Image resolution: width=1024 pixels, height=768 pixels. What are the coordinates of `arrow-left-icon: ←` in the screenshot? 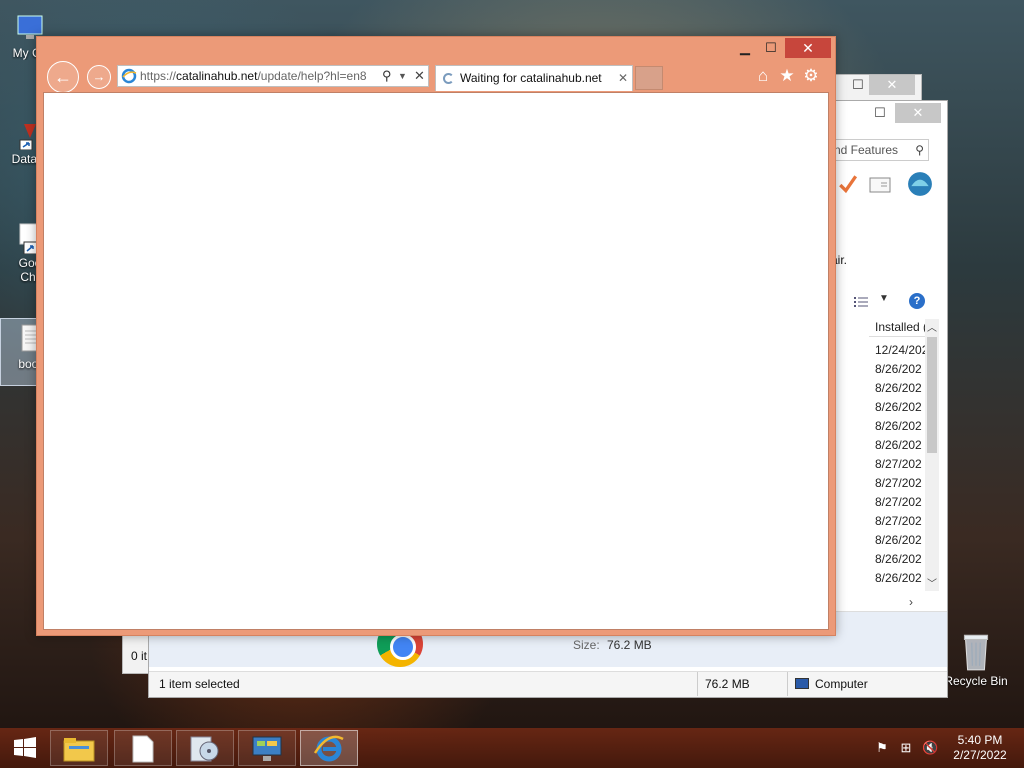 It's located at (63, 77).